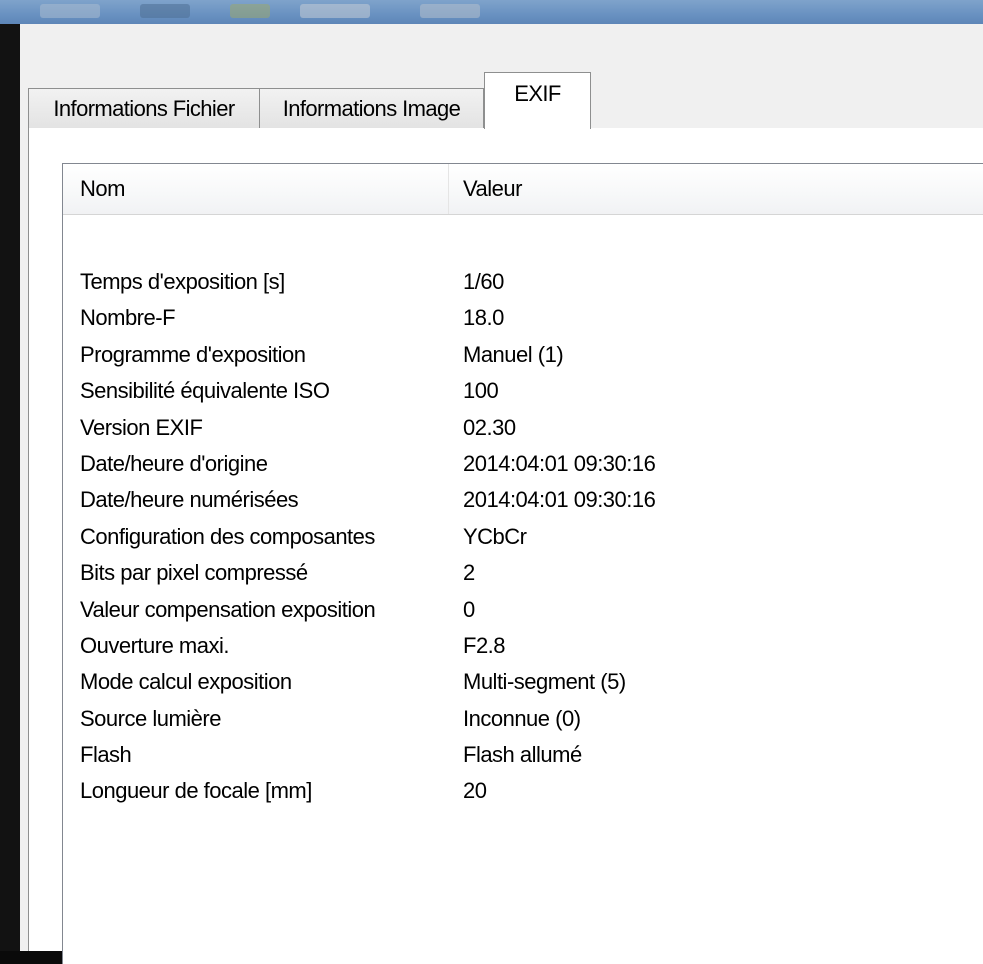  What do you see at coordinates (186, 682) in the screenshot?
I see `item-name: Mode calcul exposition` at bounding box center [186, 682].